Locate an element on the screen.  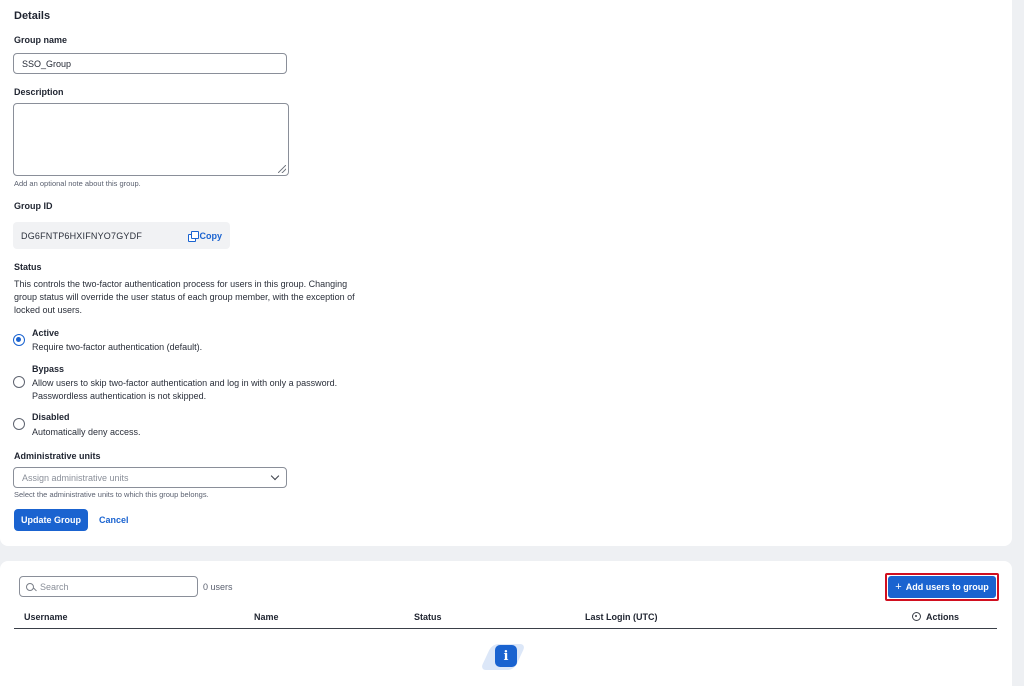
add-users-label: Add users to group is located at coordinates (947, 587).